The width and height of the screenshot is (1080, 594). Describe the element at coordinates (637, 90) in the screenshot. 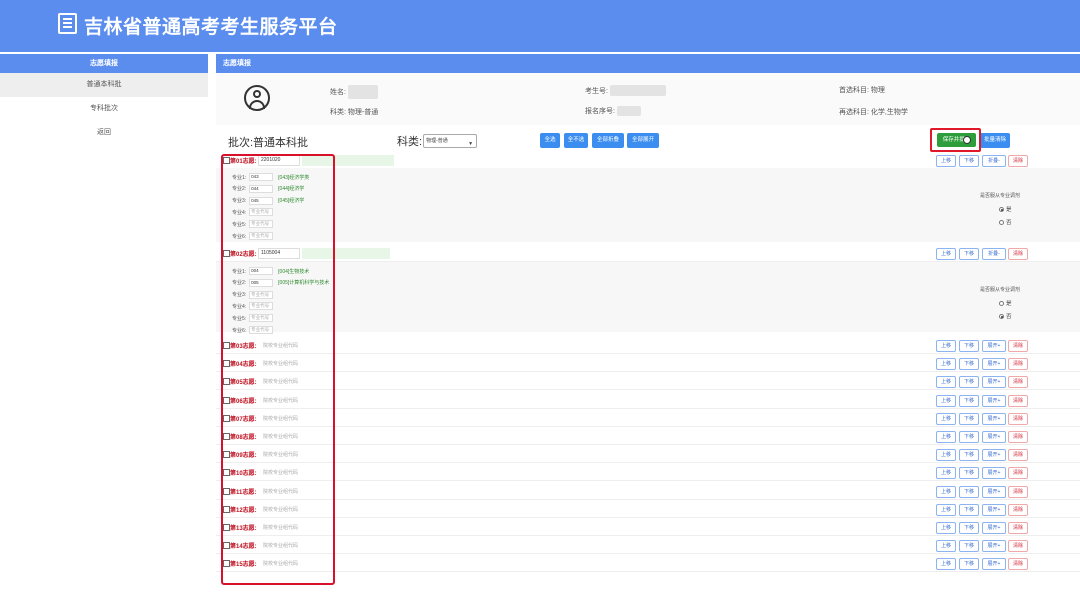

I see `exam-no-value` at that location.